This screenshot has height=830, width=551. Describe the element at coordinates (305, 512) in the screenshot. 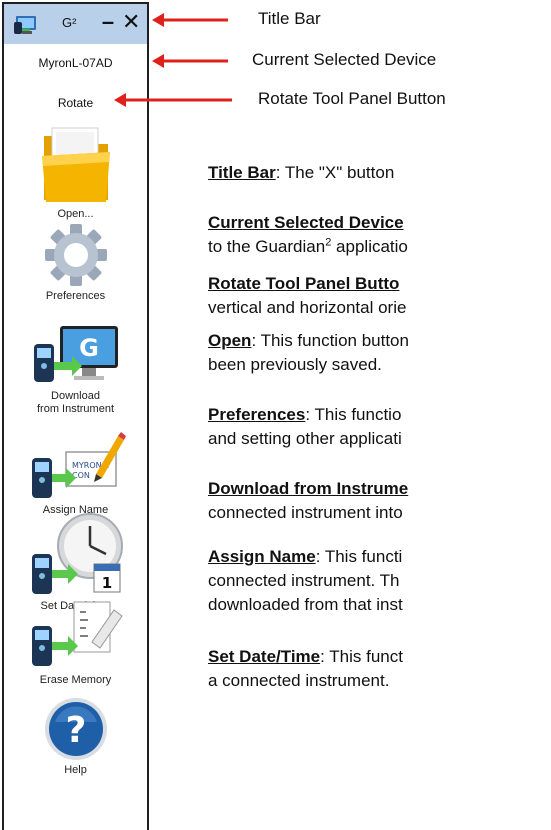

I see `description-download-text: connected instrument into` at that location.